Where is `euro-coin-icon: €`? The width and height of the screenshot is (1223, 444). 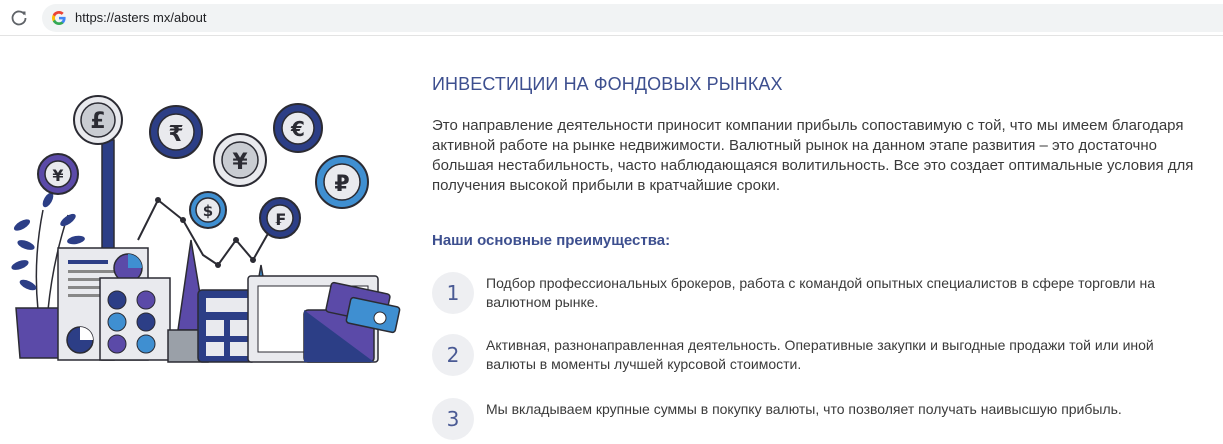 euro-coin-icon: € is located at coordinates (298, 128).